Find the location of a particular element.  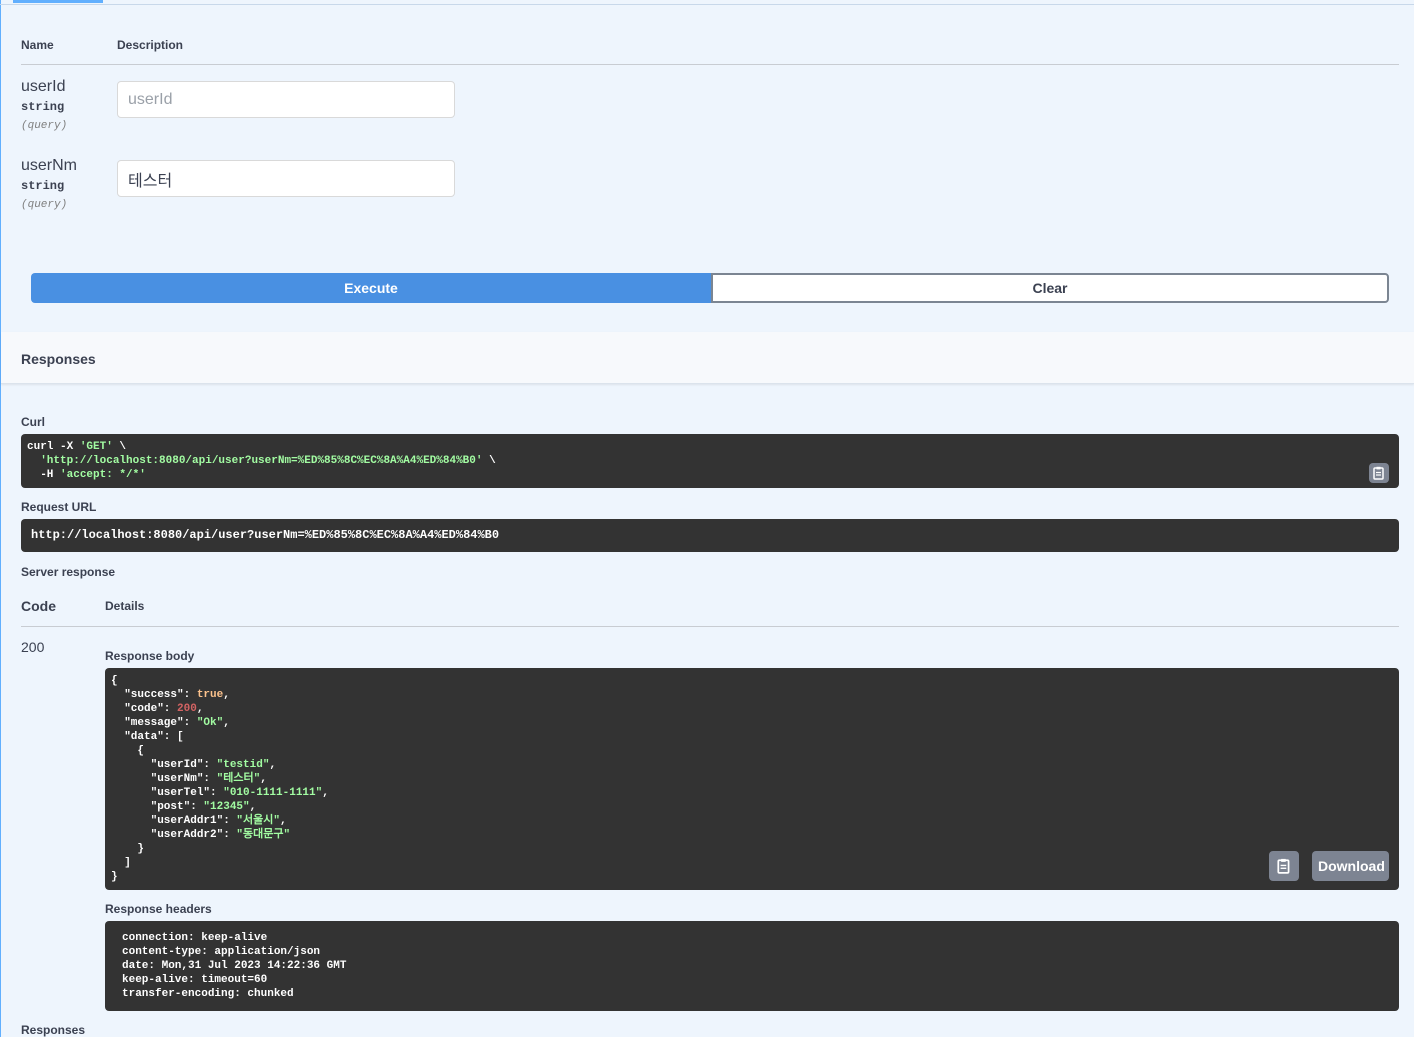

download-button: Download is located at coordinates (1350, 866).